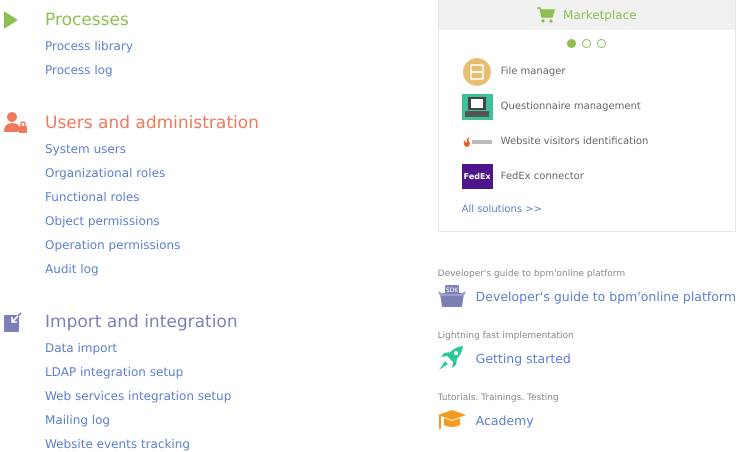 The width and height of the screenshot is (736, 452). I want to click on fedex-logo: FedEx, so click(477, 176).